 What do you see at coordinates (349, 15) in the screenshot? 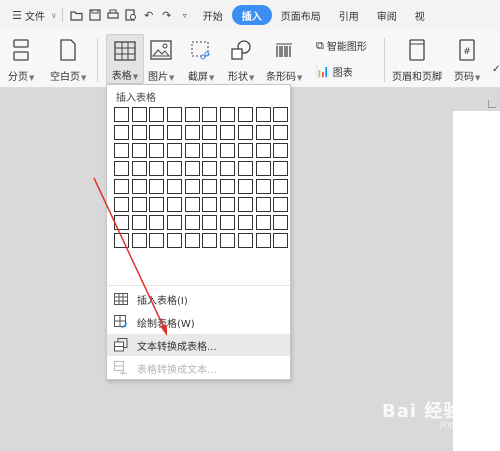
I see `tab-references: 引用` at bounding box center [349, 15].